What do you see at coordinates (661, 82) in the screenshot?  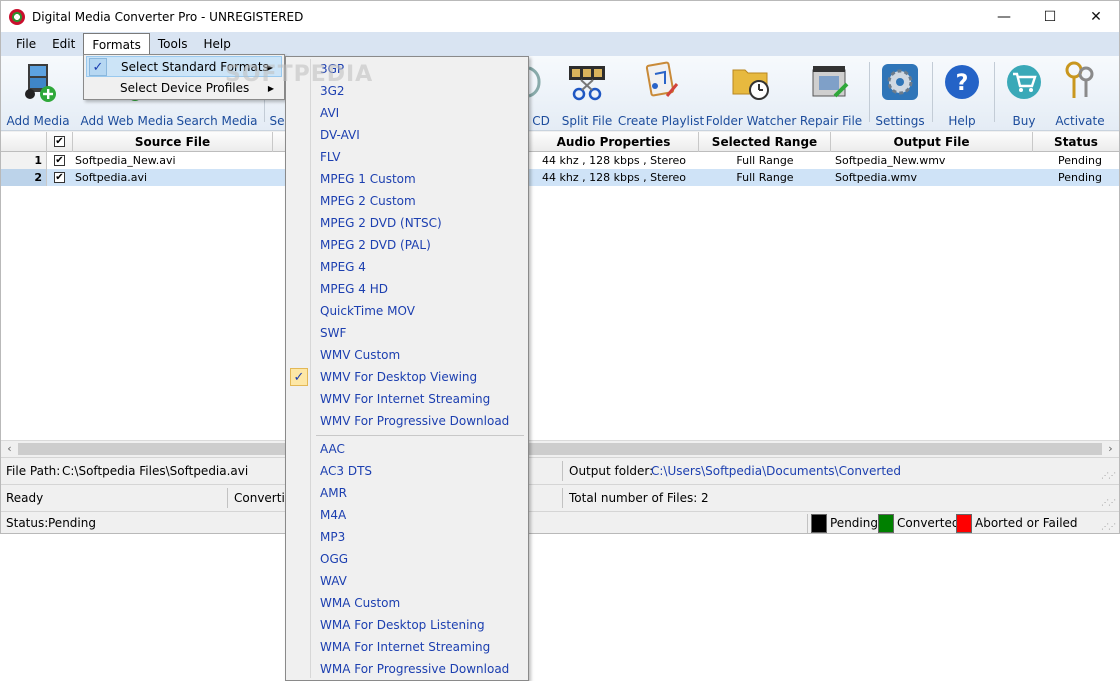 I see `playlist-icon` at bounding box center [661, 82].